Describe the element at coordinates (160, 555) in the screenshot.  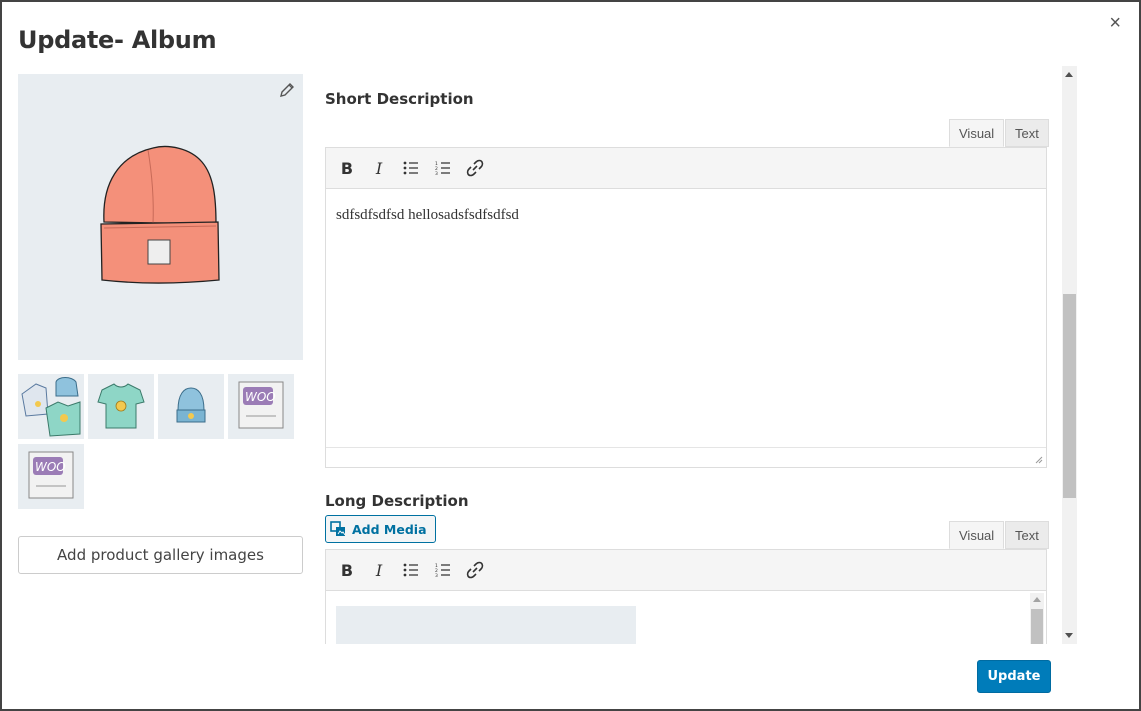
I see `add-gallery-images-button: Add product gallery images` at that location.